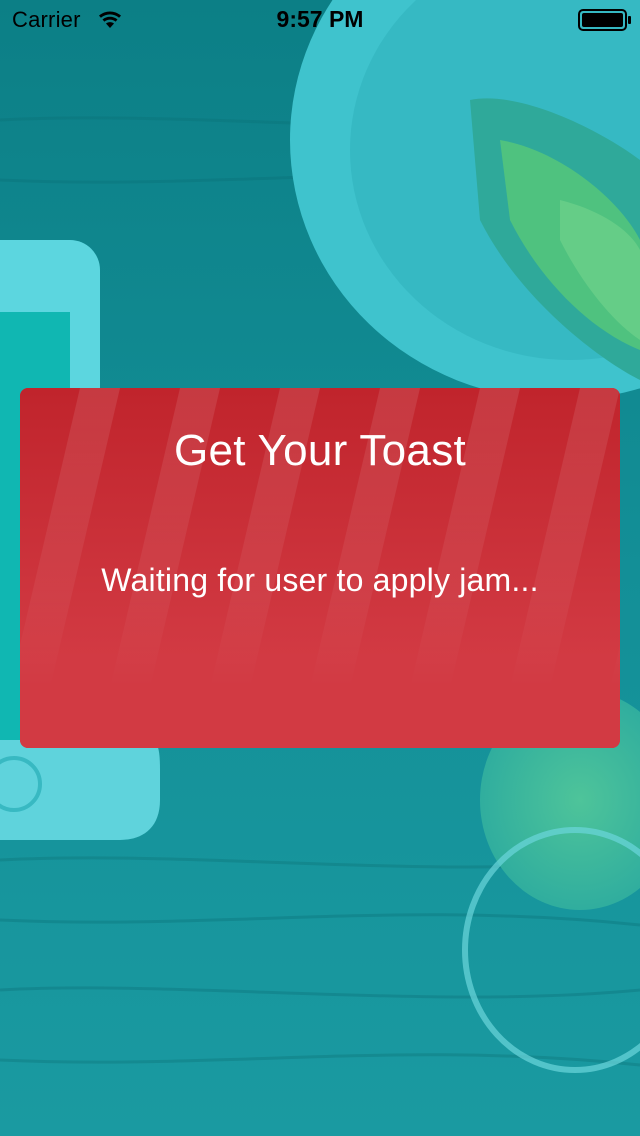 The image size is (640, 1136). I want to click on clock-time: 9:57 PM, so click(320, 19).